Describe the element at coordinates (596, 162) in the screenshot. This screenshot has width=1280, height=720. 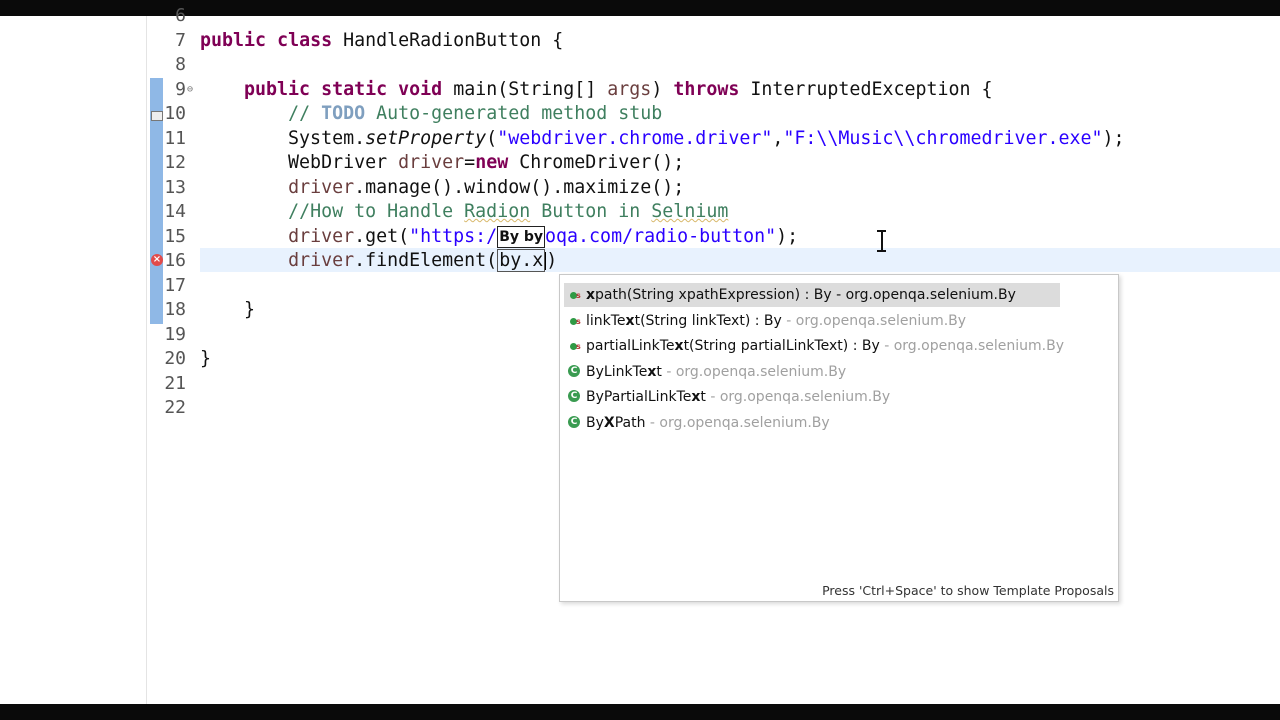
I see `code-token: ChromeDriver();` at that location.